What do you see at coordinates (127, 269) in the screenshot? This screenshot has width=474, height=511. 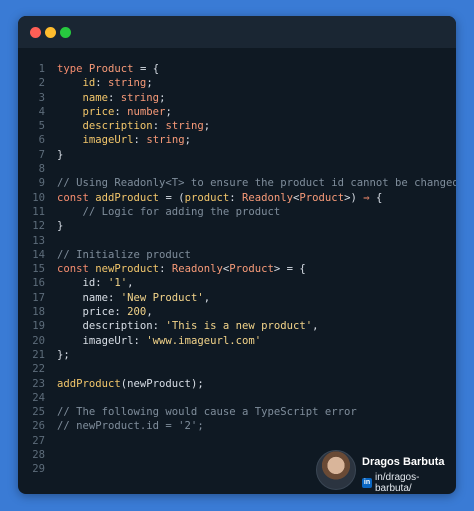 I see `code-token: newProduct` at bounding box center [127, 269].